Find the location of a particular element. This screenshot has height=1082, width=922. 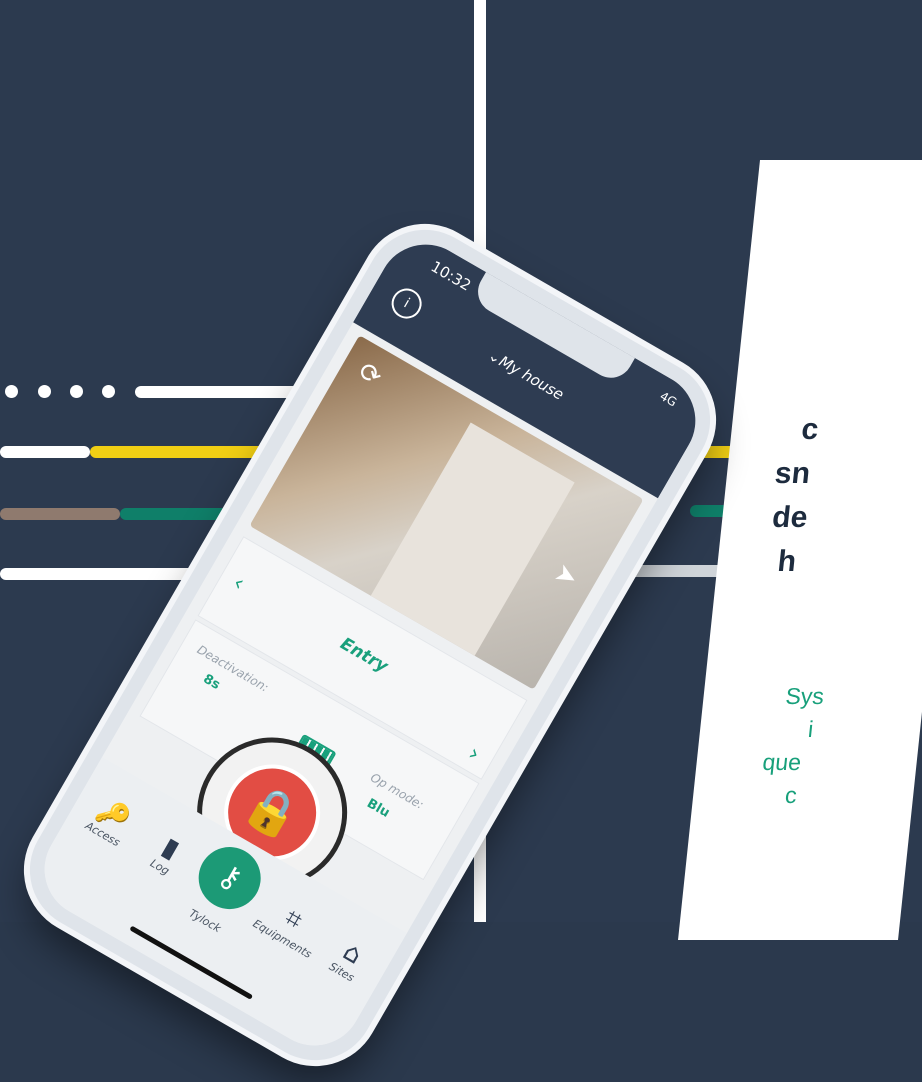

promo-body-line: i is located at coordinates (810, 729).